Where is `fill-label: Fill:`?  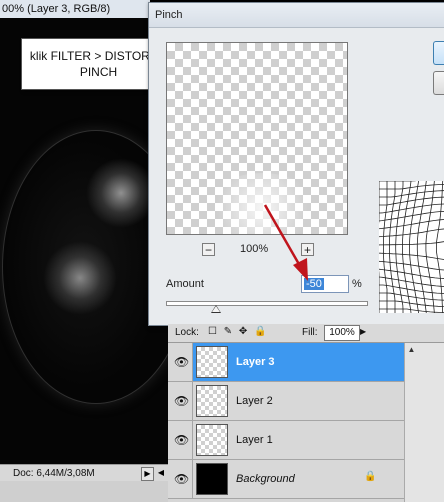 fill-label: Fill: is located at coordinates (310, 332).